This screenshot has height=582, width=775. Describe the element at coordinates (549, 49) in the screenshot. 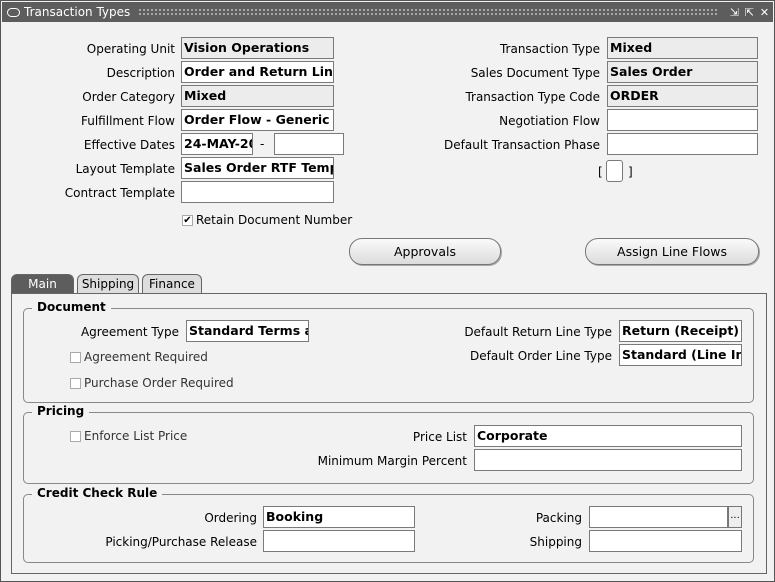

I see `transaction-type-label: Transaction Type` at that location.